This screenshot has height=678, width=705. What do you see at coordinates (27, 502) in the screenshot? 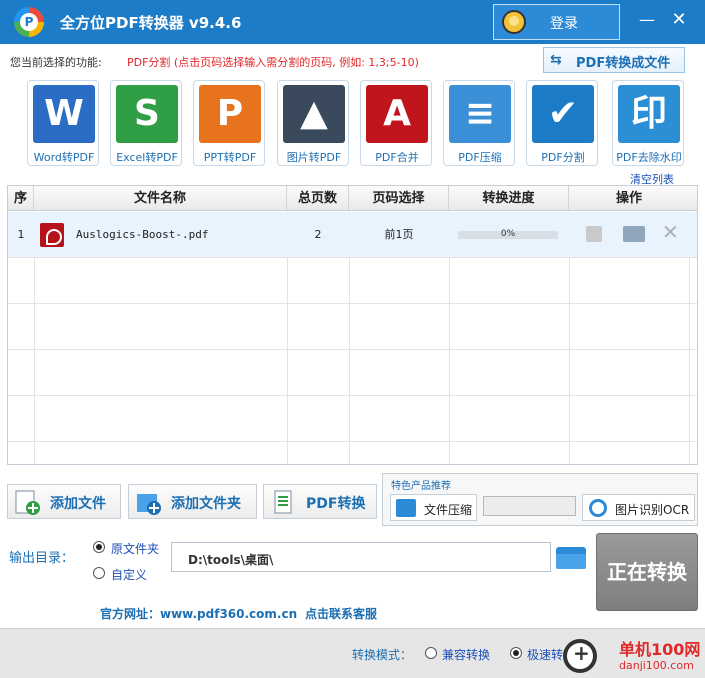
I see `add-file-icon` at bounding box center [27, 502].